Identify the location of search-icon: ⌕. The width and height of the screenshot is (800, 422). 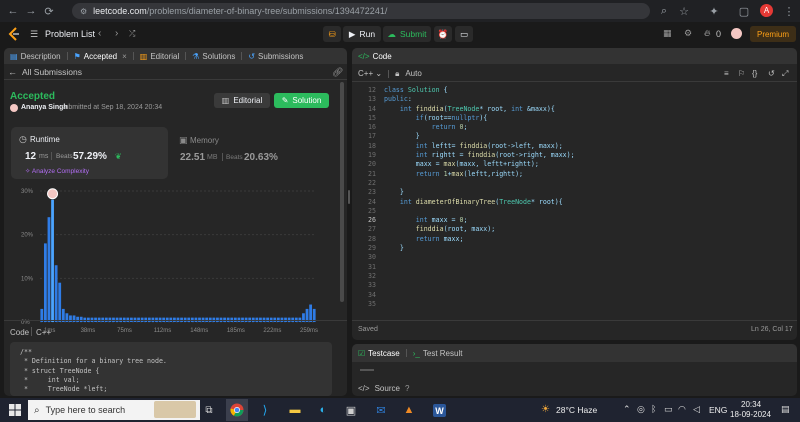
(664, 11).